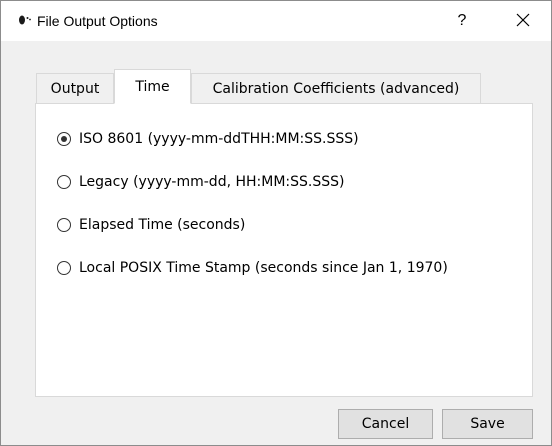 Image resolution: width=552 pixels, height=446 pixels. What do you see at coordinates (219, 139) in the screenshot?
I see `radio-label: ISO 8601 (yyyy-mm-ddTHH:MM:SS.SSS)` at bounding box center [219, 139].